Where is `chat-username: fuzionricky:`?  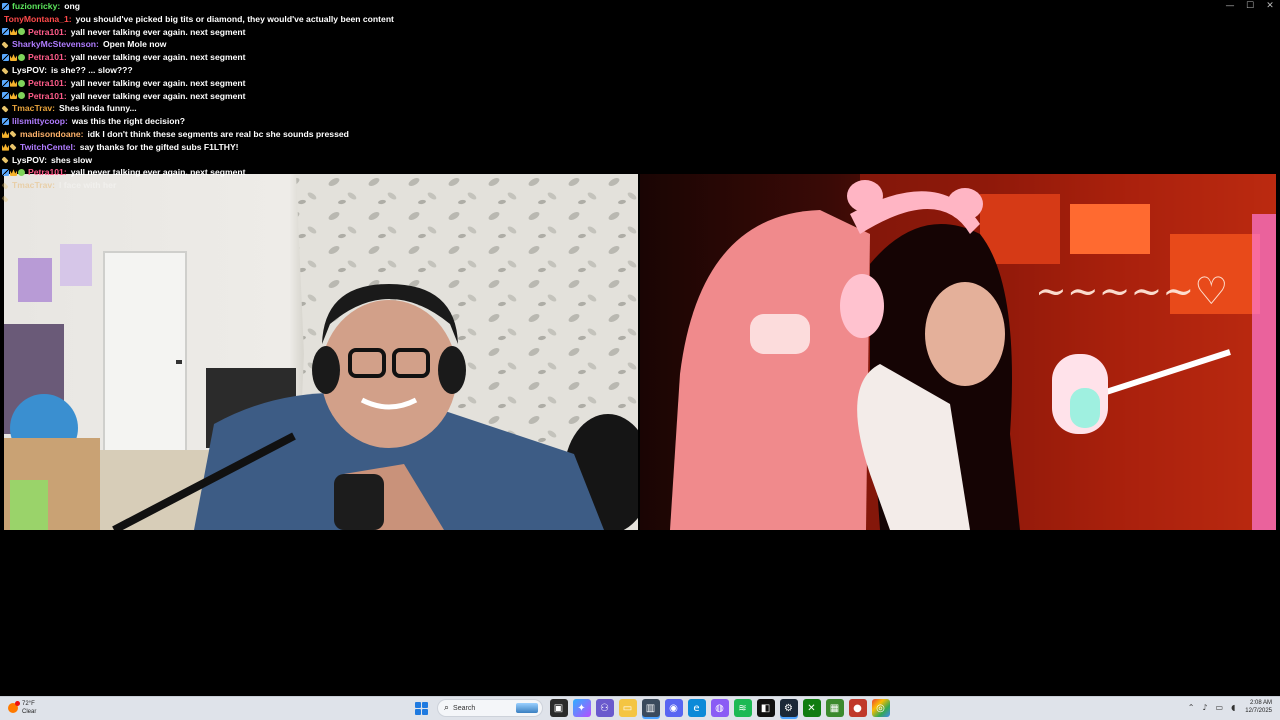
chat-username: fuzionricky: is located at coordinates (36, 6).